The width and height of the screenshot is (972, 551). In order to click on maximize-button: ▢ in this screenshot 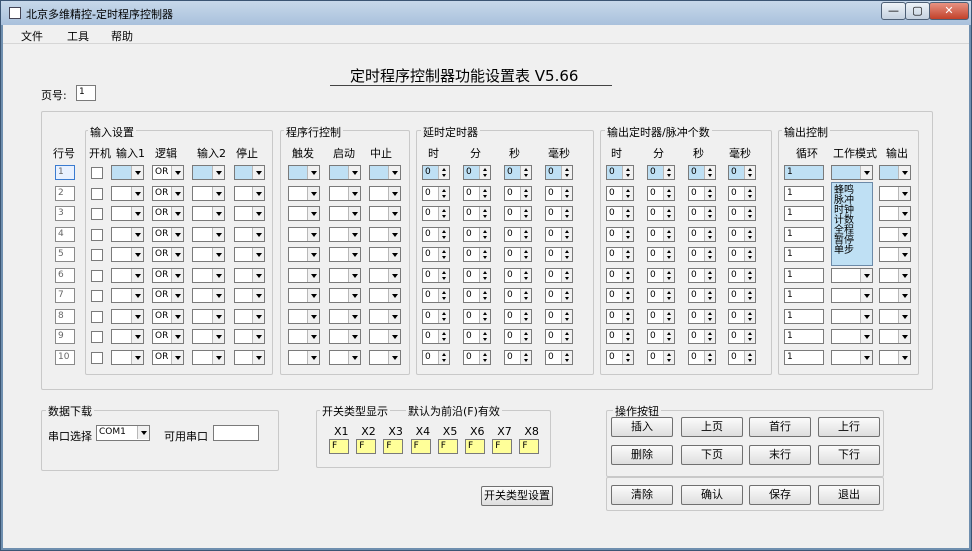, I will do `click(917, 11)`.